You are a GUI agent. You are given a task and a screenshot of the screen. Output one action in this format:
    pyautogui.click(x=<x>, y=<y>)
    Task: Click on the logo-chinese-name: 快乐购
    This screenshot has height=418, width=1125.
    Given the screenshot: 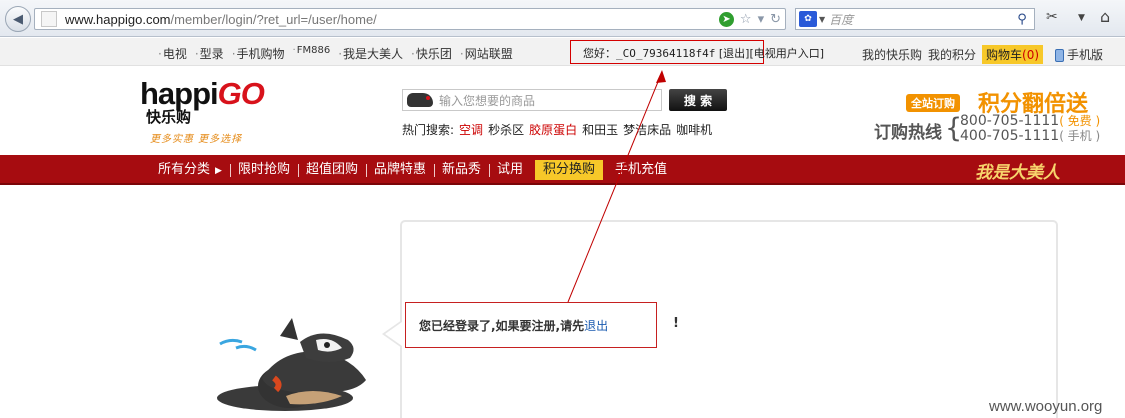 What is the action you would take?
    pyautogui.click(x=169, y=117)
    